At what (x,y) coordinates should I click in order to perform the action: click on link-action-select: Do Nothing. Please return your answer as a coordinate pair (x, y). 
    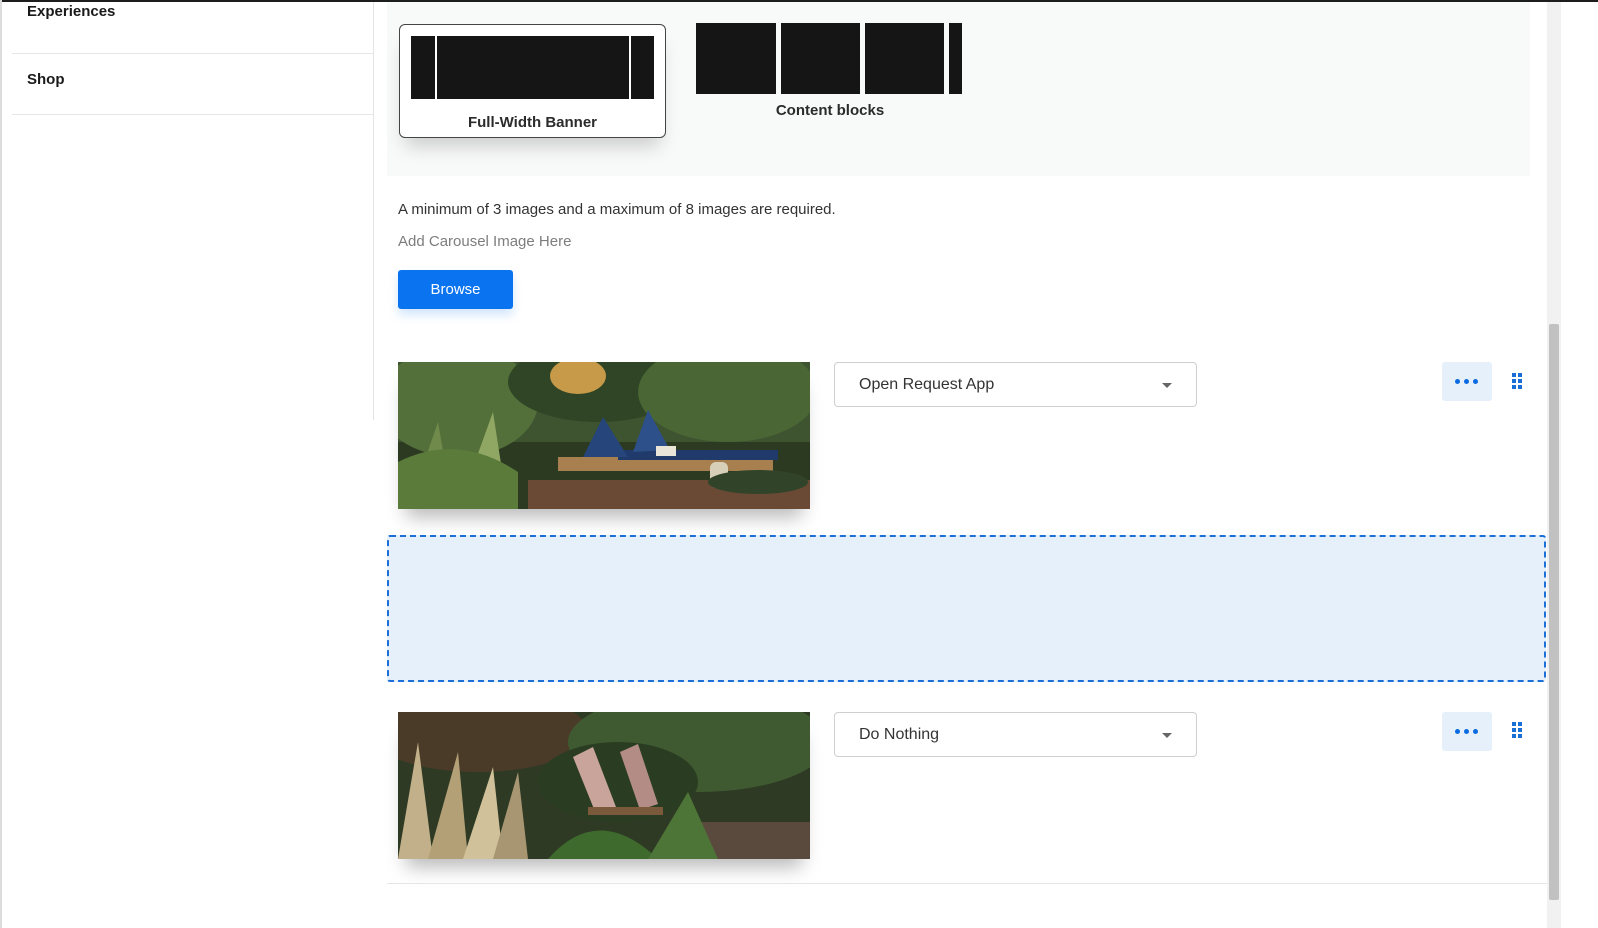
    Looking at the image, I should click on (1015, 734).